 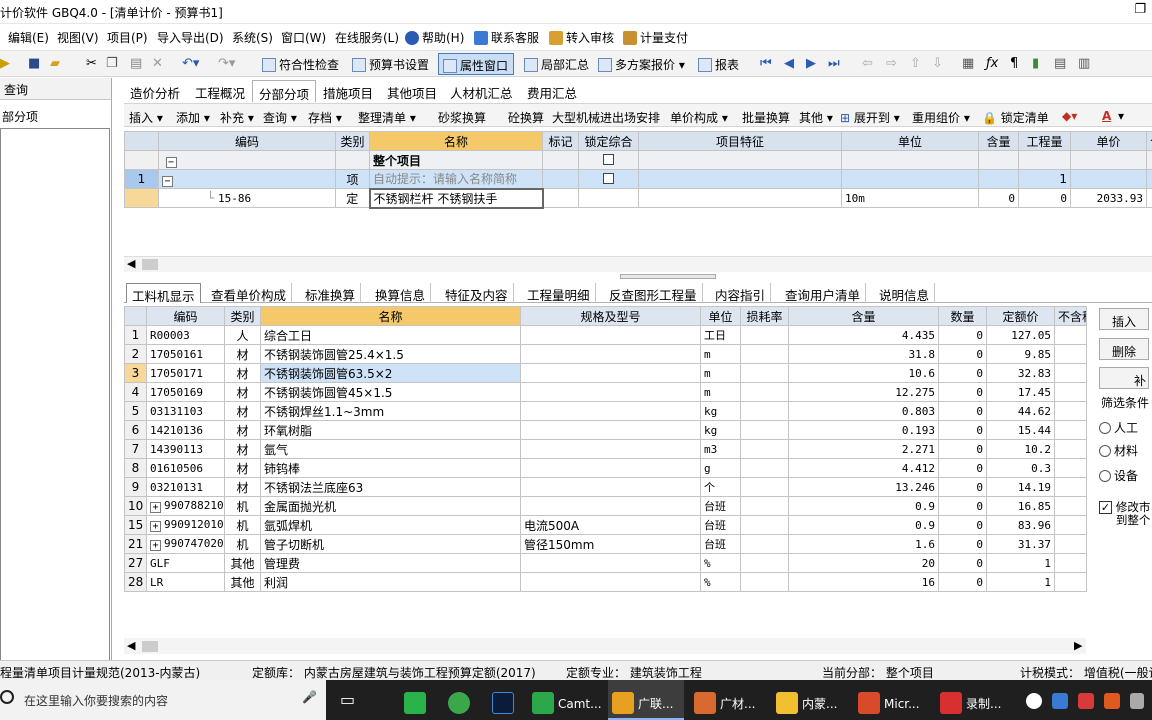 I want to click on table-row: 2 17050161 材不锈钢装饰圆管25.4×1.5 m 31.8 0 9.85, so click(x=605, y=354).